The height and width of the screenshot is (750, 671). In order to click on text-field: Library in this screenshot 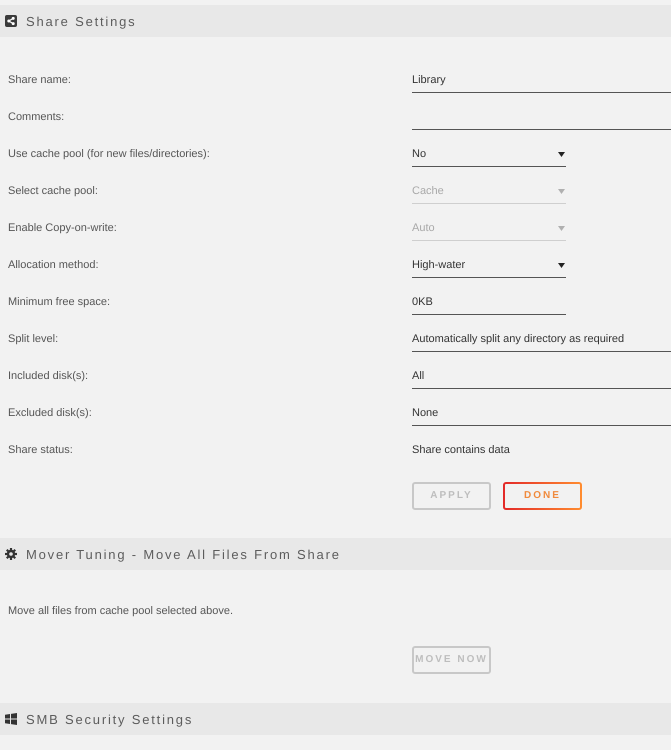, I will do `click(541, 80)`.